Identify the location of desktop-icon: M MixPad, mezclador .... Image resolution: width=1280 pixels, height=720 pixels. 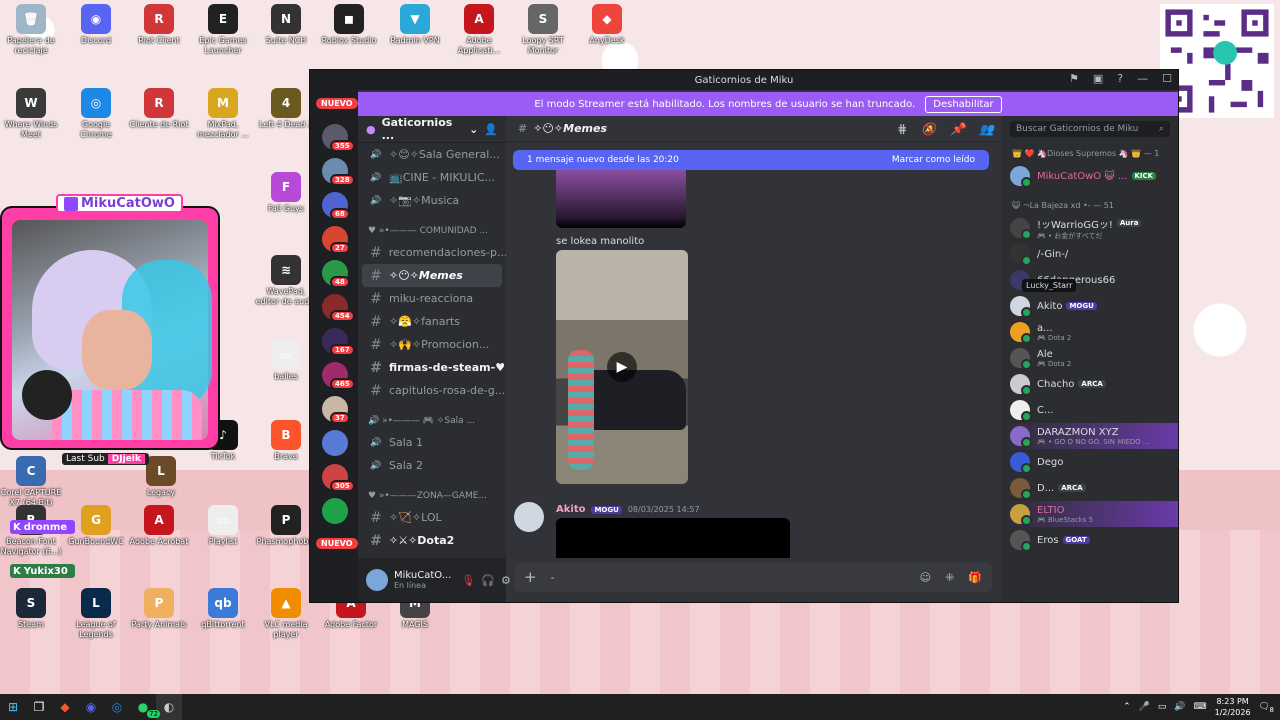
(223, 114).